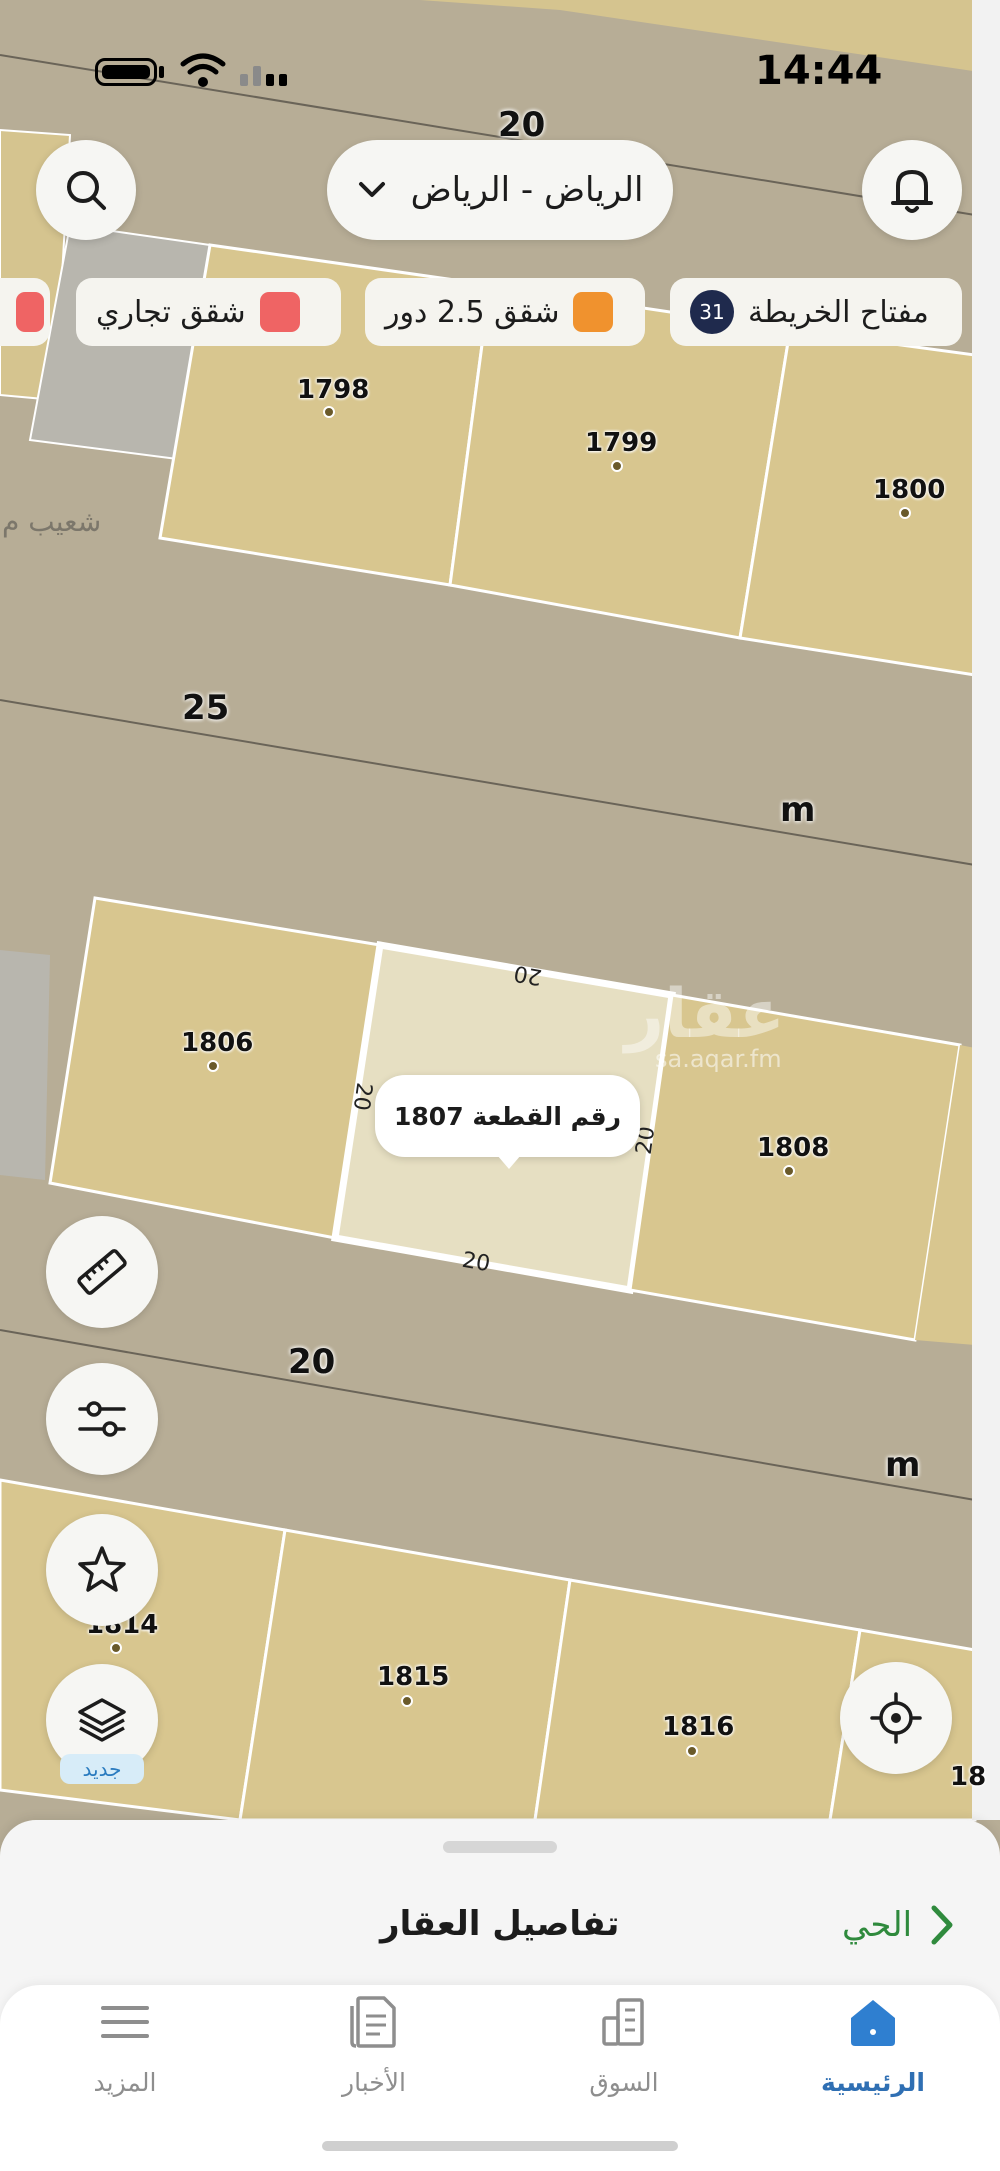  Describe the element at coordinates (126, 72) in the screenshot. I see `battery-icon` at that location.